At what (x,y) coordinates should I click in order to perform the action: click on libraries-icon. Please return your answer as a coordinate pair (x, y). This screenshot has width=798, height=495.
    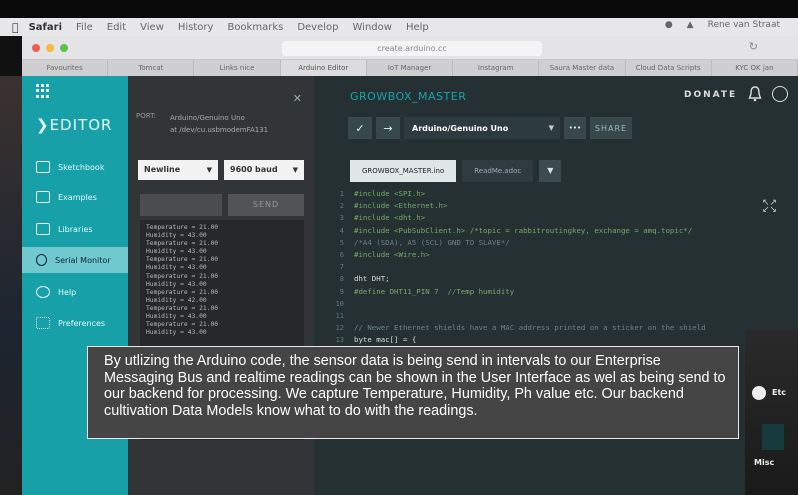
    Looking at the image, I should click on (43, 229).